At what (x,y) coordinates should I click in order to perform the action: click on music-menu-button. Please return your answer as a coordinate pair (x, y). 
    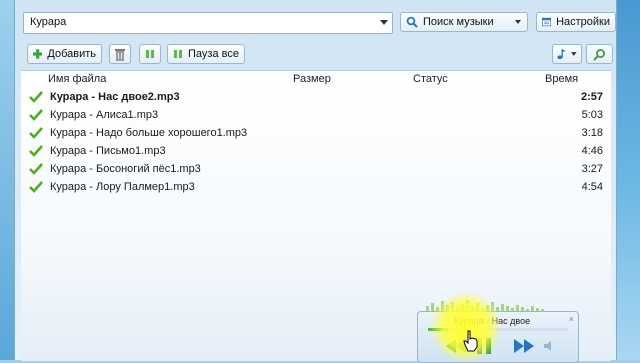
    Looking at the image, I should click on (567, 54).